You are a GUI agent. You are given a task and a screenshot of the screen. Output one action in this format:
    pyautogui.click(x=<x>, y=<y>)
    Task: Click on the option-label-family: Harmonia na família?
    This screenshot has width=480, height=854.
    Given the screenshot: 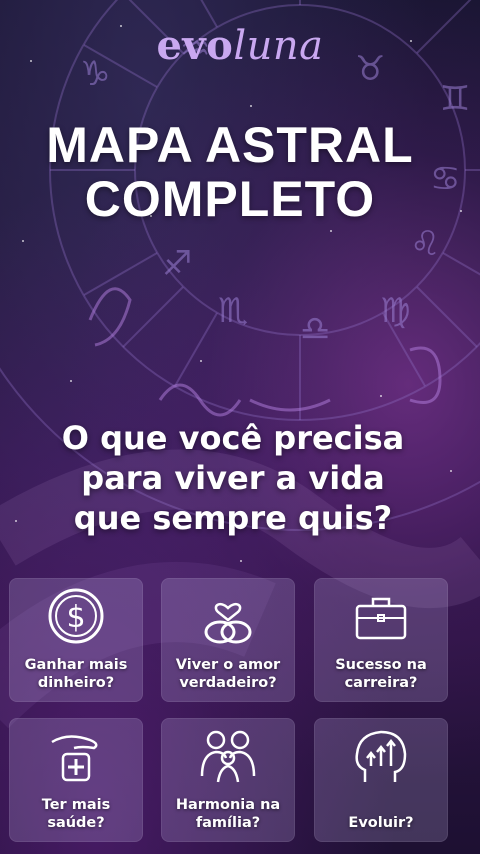 What is the action you would take?
    pyautogui.click(x=228, y=814)
    